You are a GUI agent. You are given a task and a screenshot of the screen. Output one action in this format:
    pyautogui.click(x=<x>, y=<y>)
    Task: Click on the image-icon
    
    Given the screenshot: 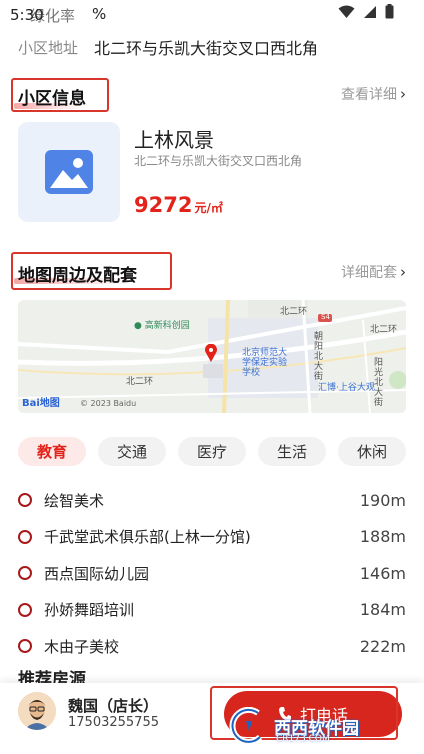 What is the action you would take?
    pyautogui.click(x=69, y=172)
    